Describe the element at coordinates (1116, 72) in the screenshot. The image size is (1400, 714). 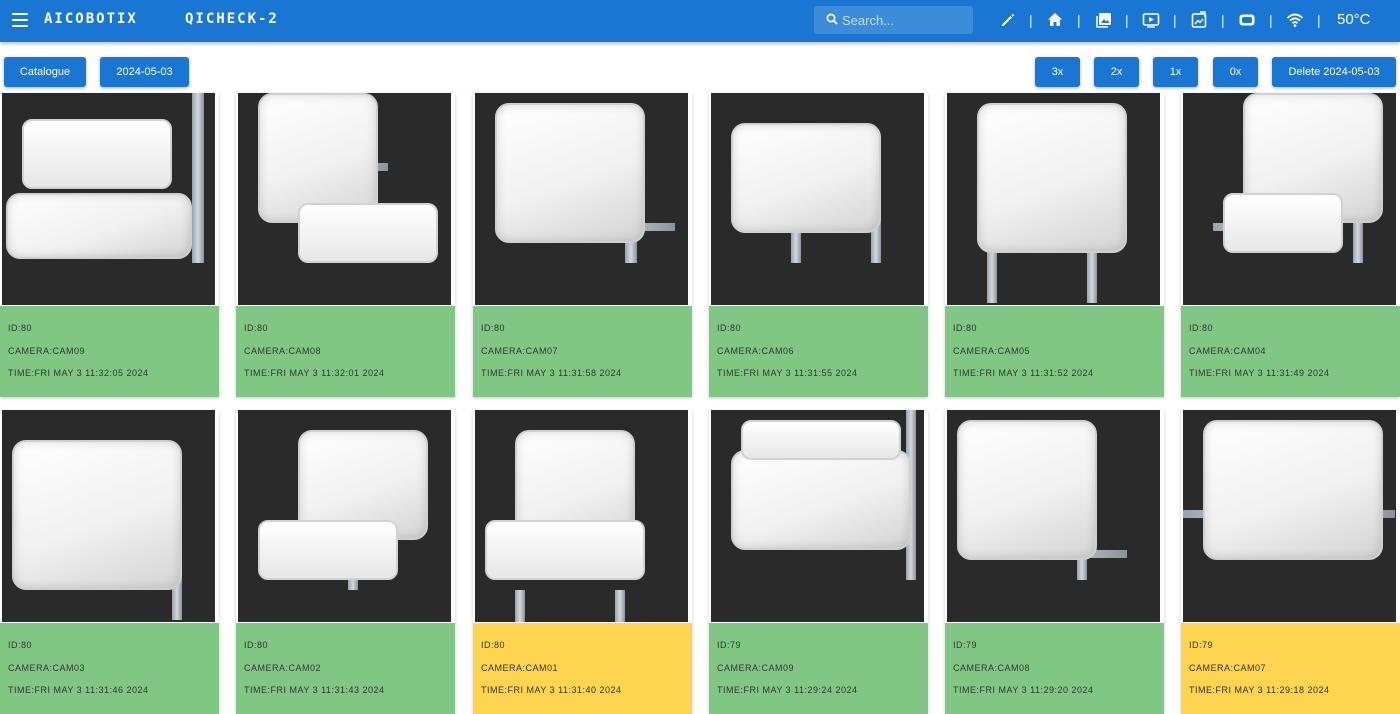
I see `speed-2x-button: 2x` at that location.